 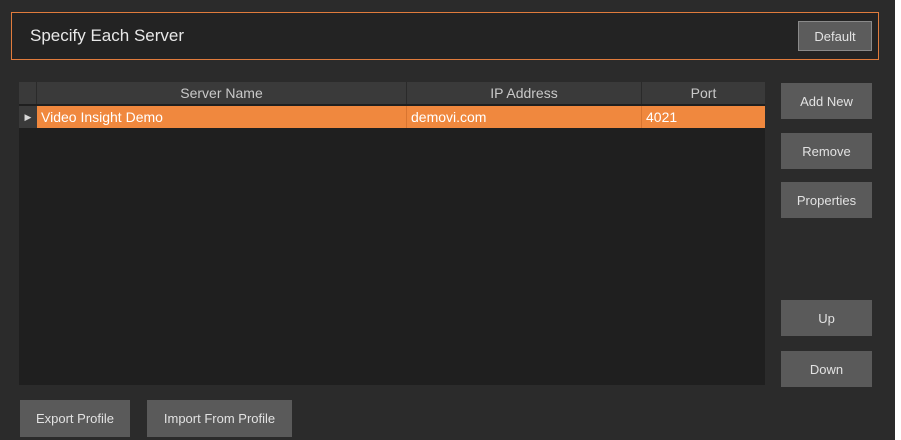 I want to click on server-name-cell: Video Insight Demo, so click(x=222, y=117).